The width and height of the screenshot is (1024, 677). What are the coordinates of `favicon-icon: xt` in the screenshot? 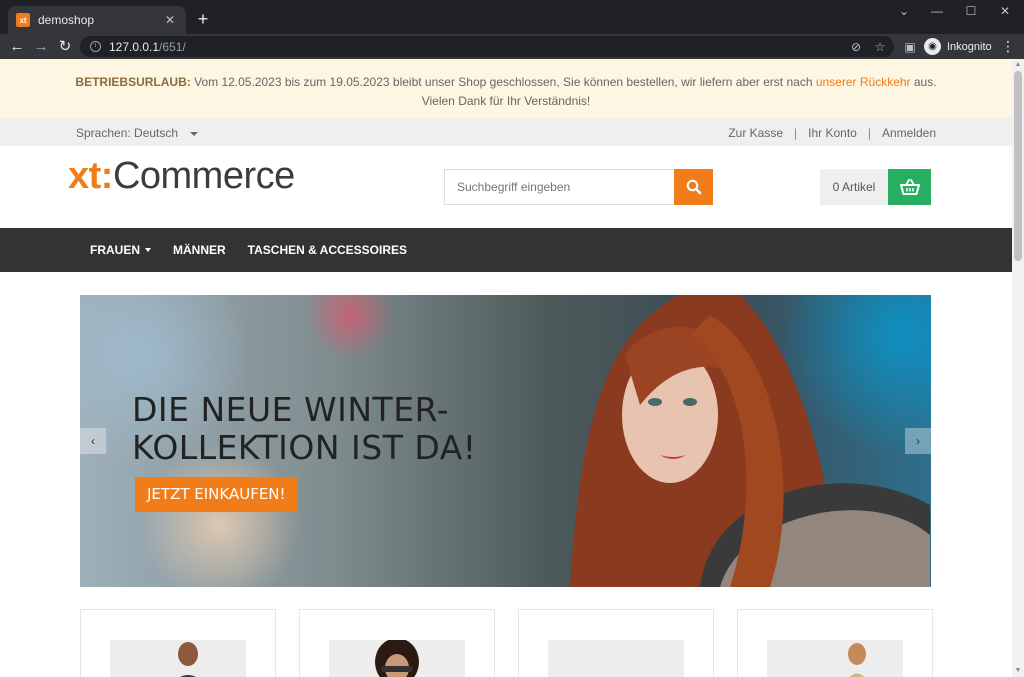 It's located at (23, 20).